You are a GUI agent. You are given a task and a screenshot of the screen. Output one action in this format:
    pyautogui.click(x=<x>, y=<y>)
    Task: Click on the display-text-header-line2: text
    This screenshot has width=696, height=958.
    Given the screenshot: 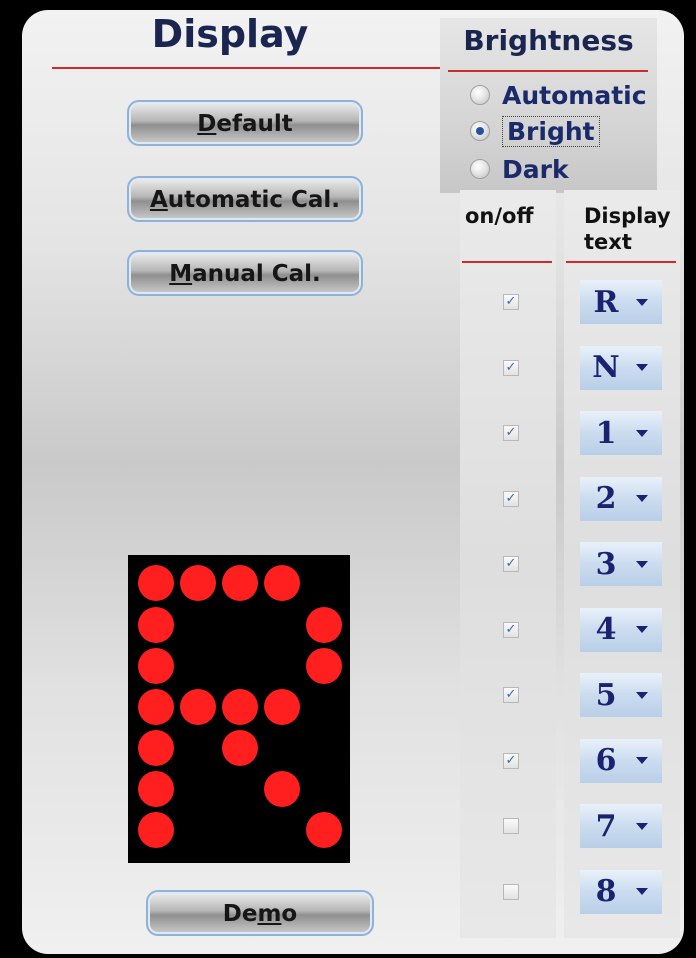 What is the action you would take?
    pyautogui.click(x=608, y=242)
    